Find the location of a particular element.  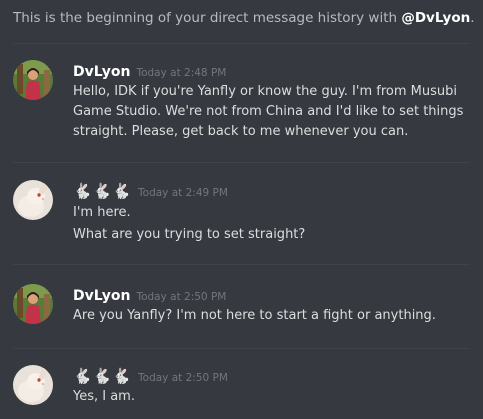

message-text: What are you trying to set straight? is located at coordinates (189, 234).